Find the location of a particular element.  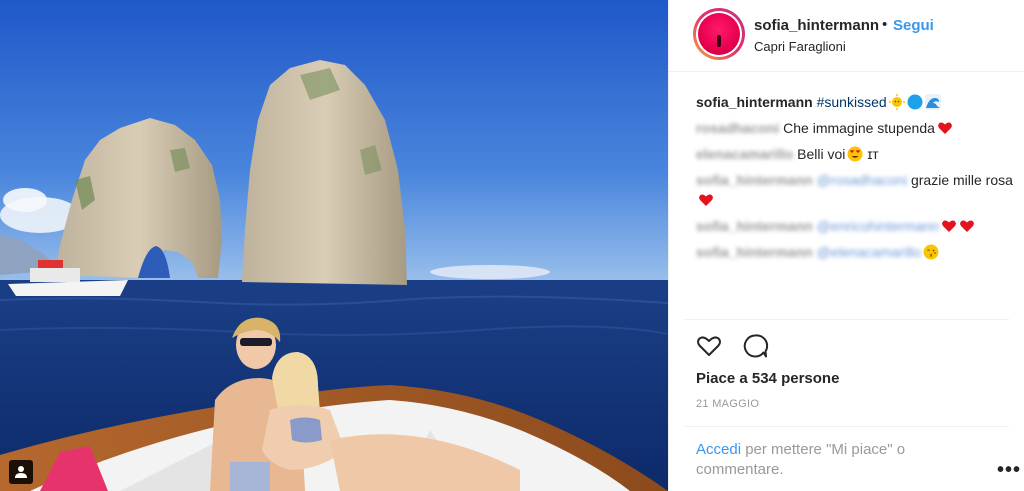

mention-link: @enricohintermann is located at coordinates (878, 226).